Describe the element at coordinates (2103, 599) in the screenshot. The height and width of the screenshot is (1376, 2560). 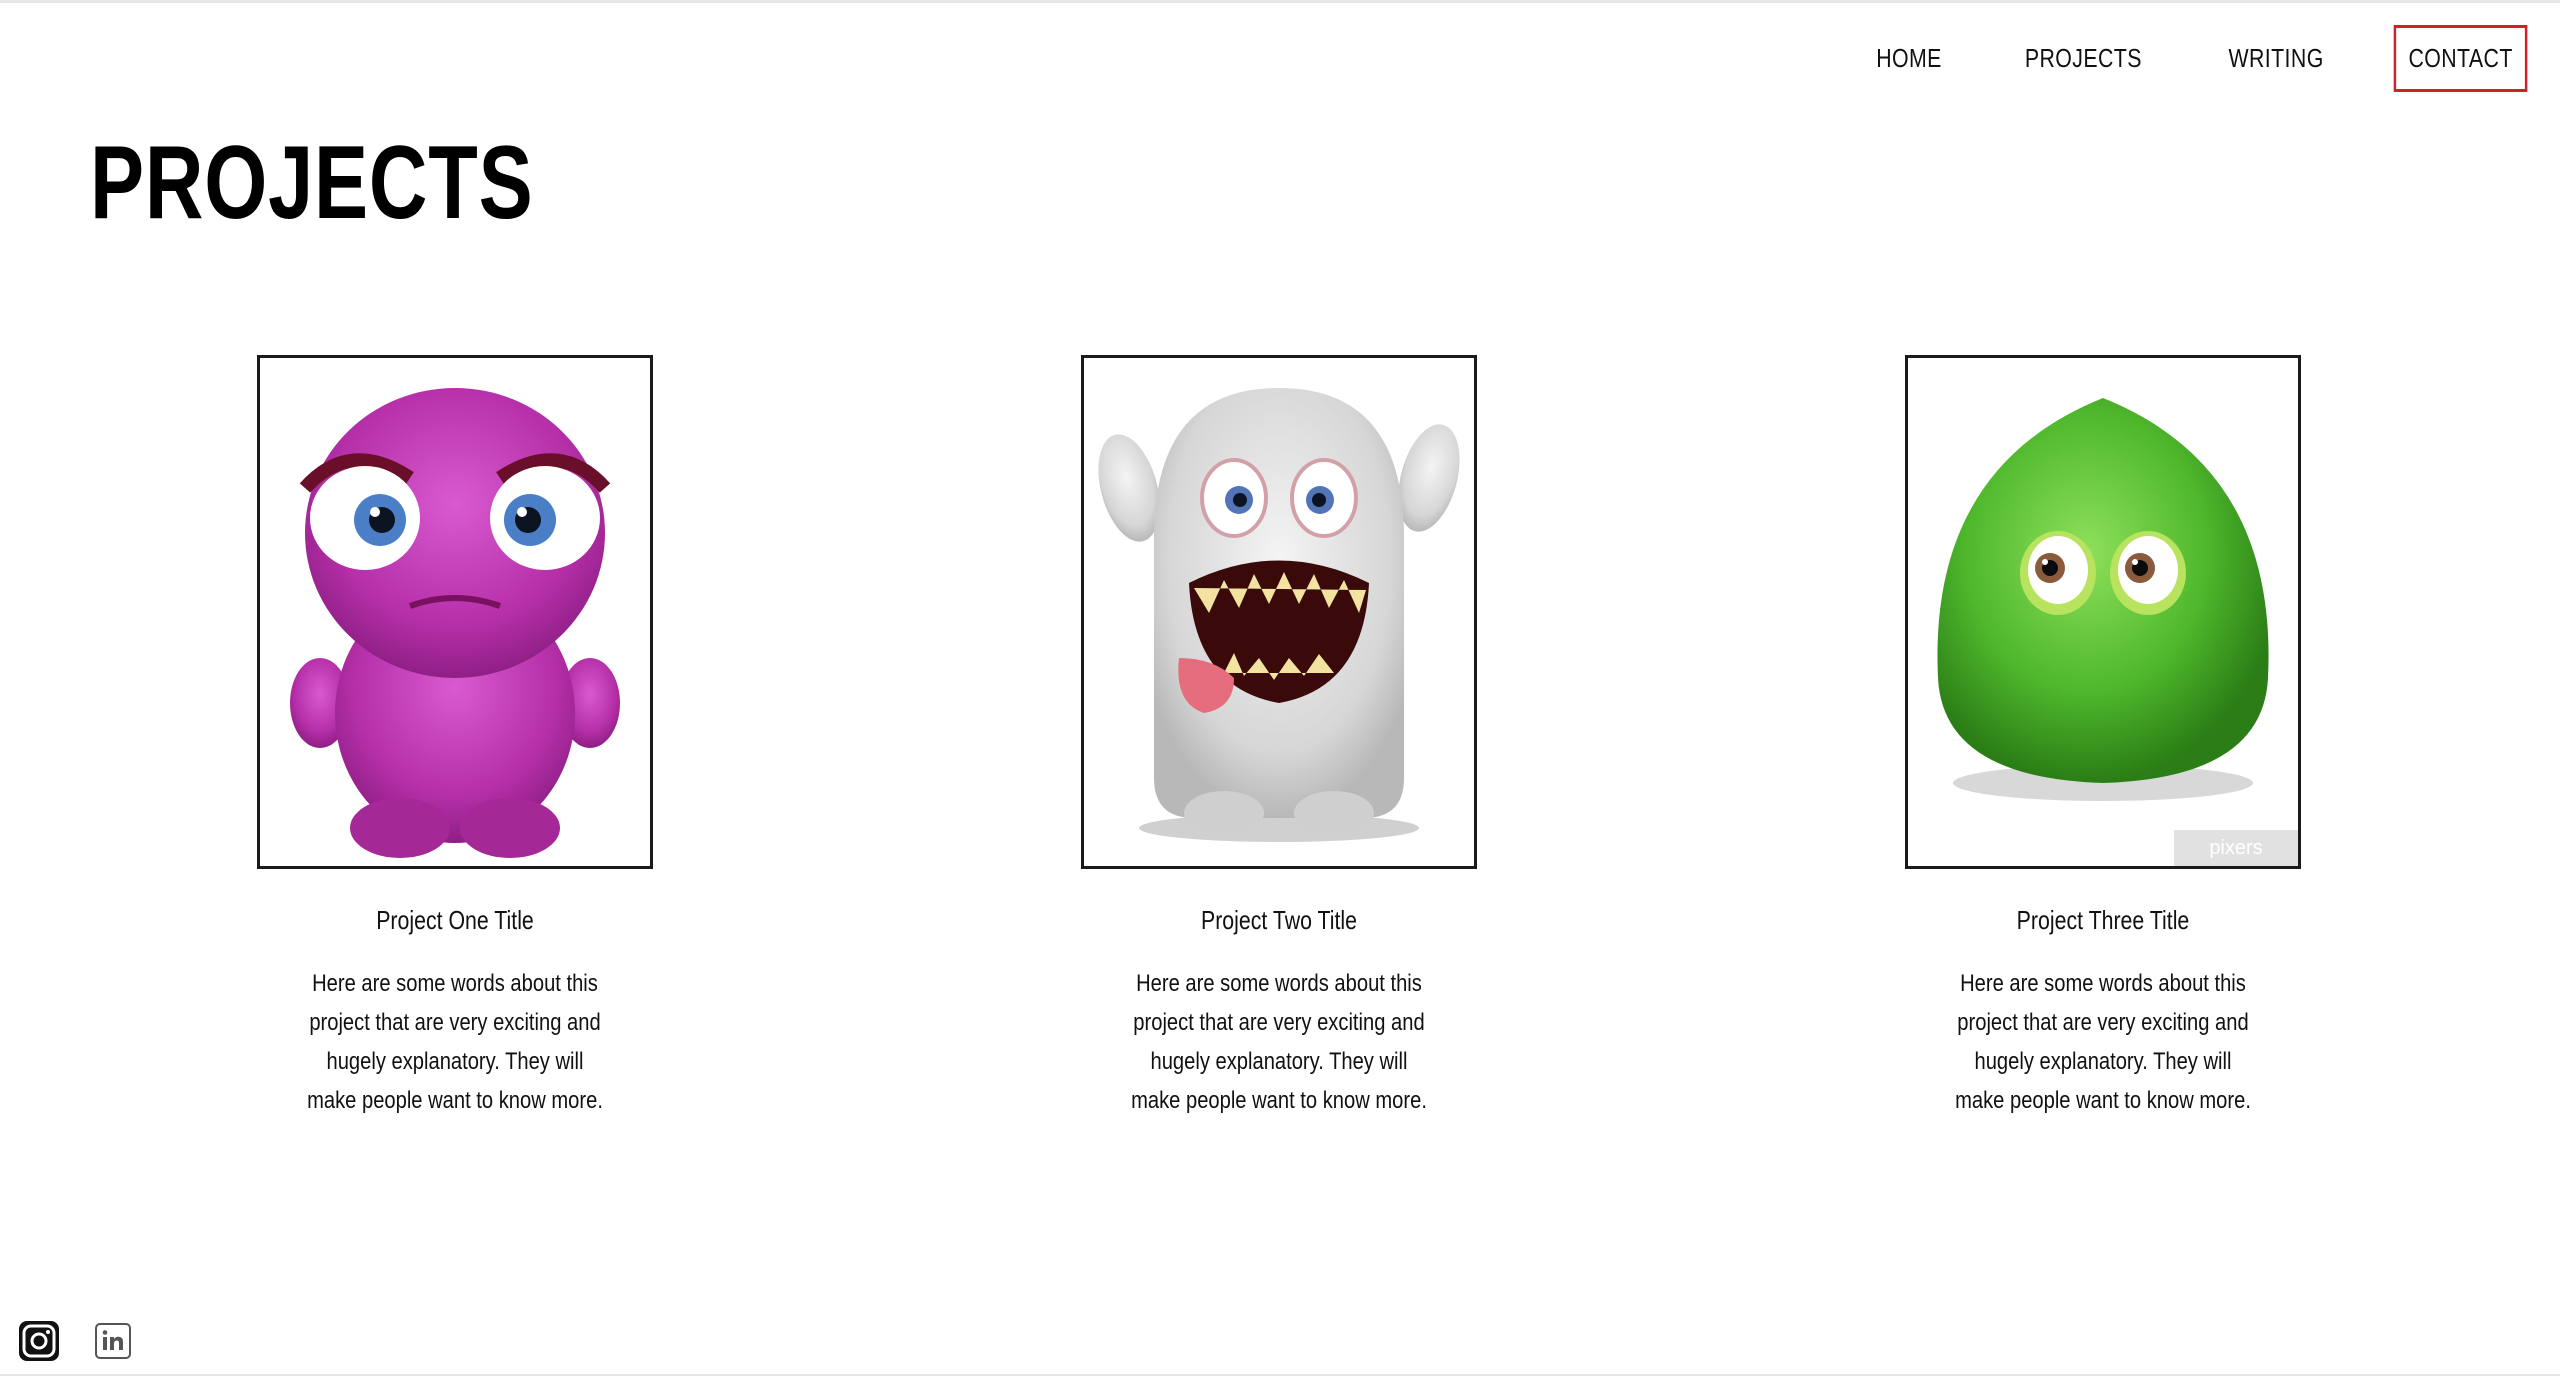
I see `green-monster-image` at that location.